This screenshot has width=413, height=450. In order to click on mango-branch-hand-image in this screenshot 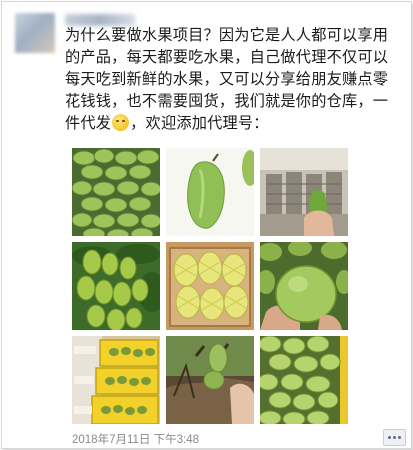, I will do `click(210, 380)`.